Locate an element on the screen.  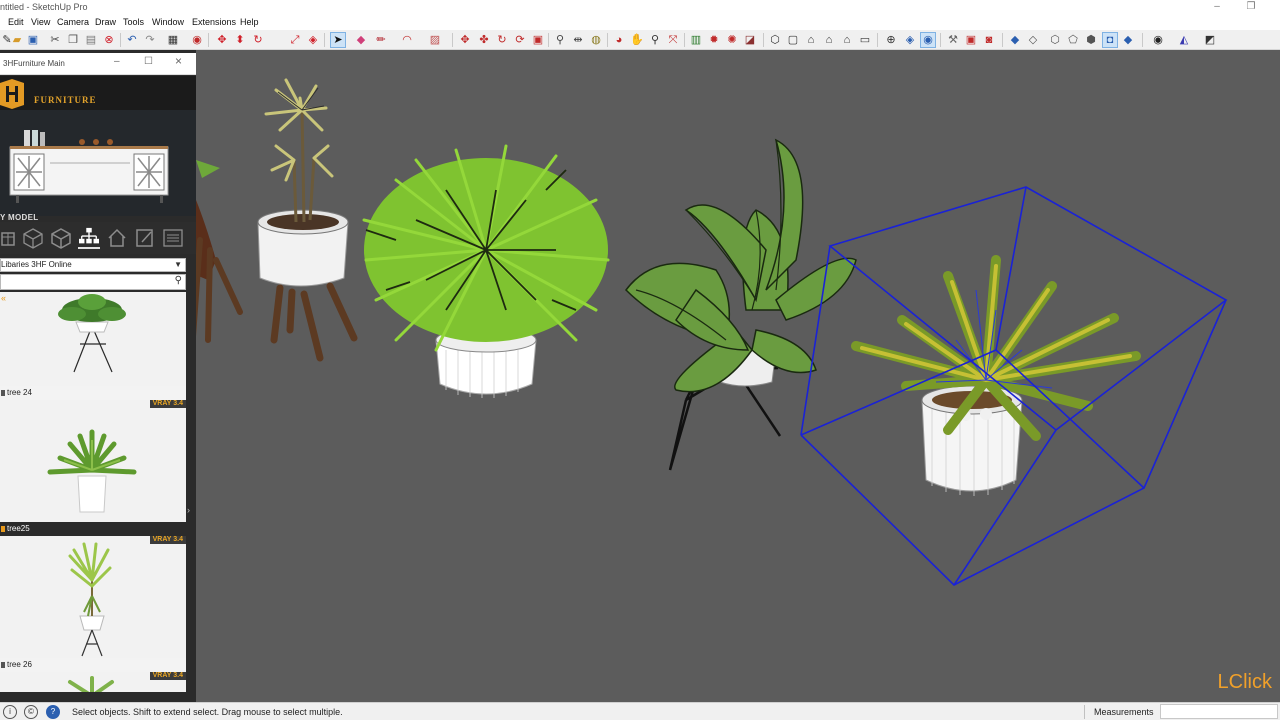
model-info-icon: ◉ is located at coordinates (197, 40).